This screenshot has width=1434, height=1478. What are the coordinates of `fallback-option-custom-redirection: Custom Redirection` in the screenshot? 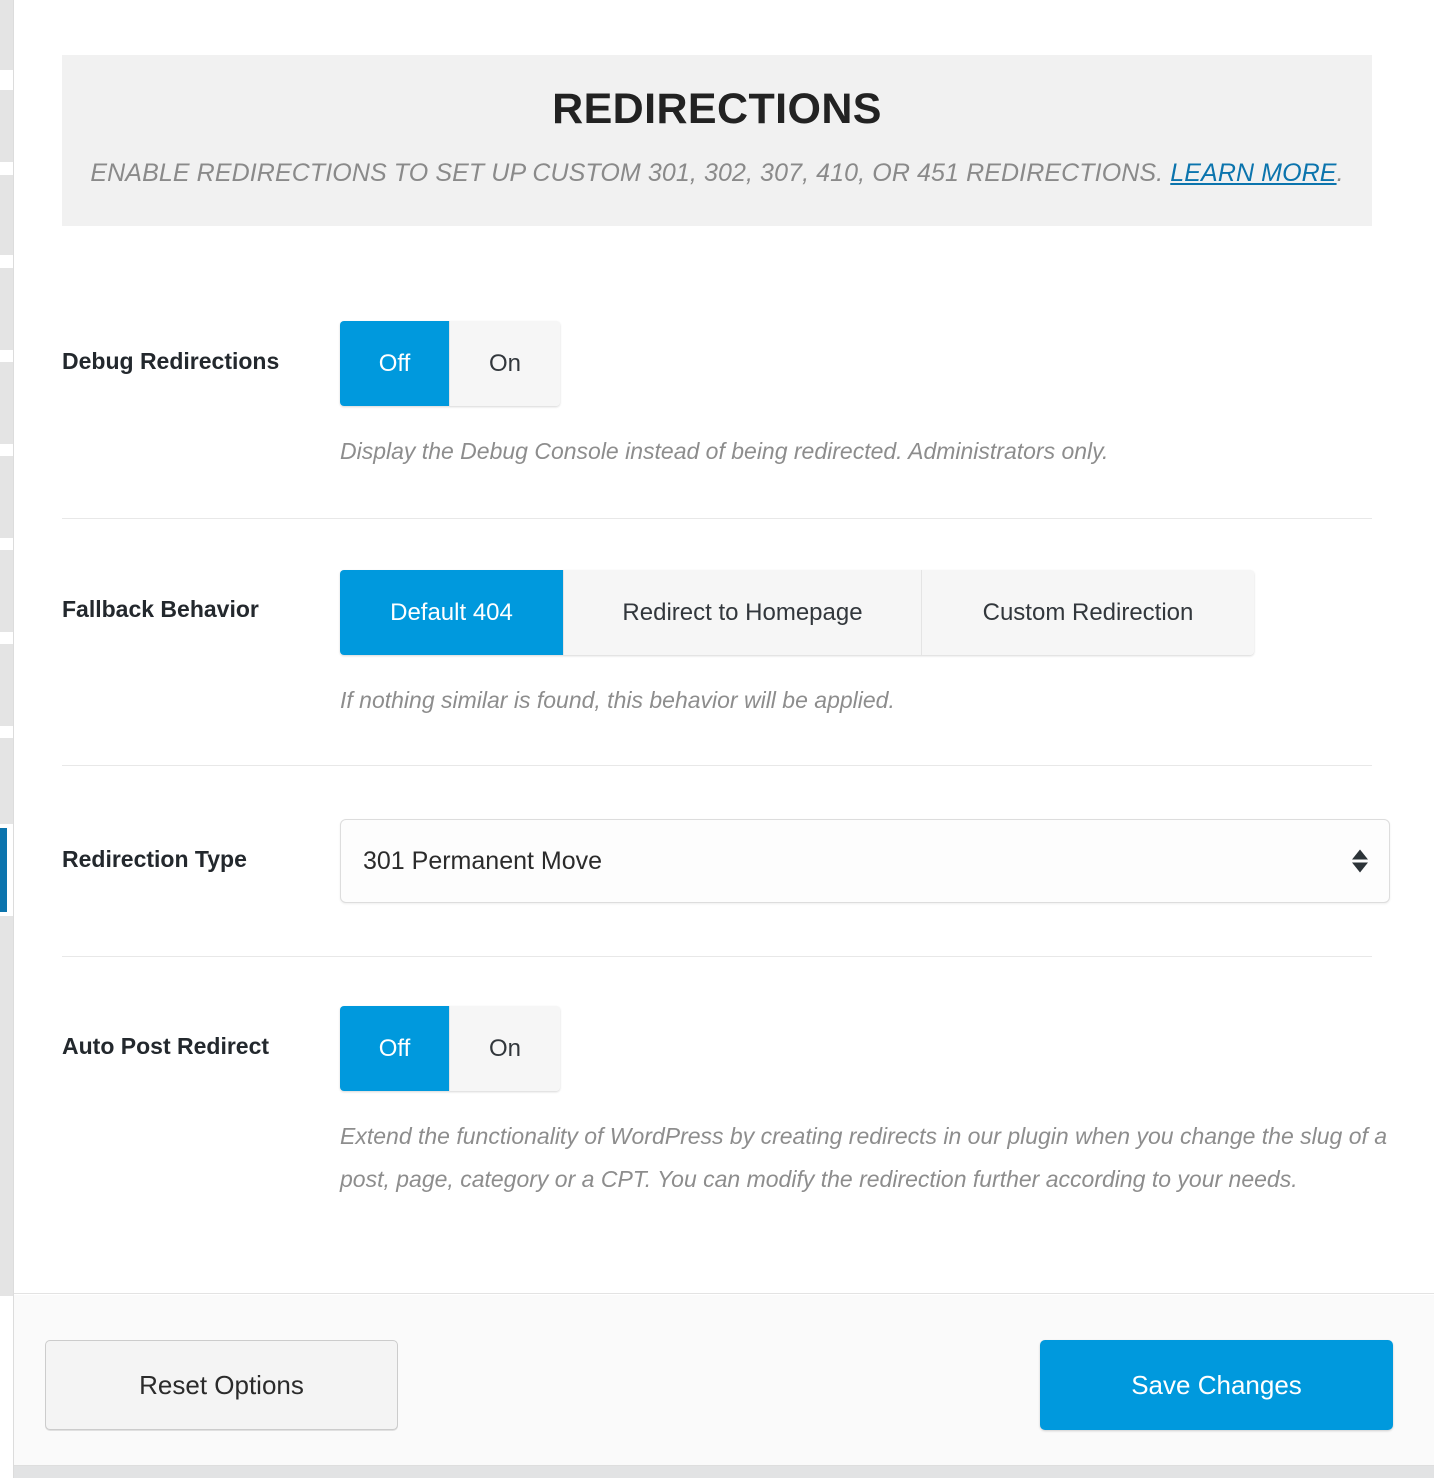 It's located at (1088, 612).